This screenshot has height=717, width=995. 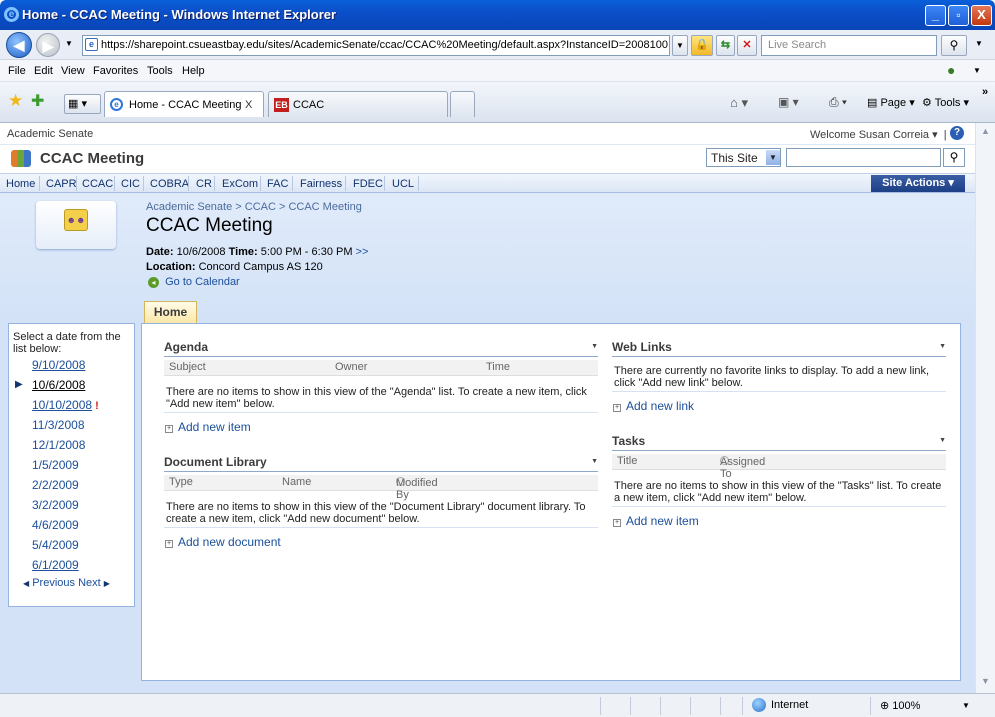 What do you see at coordinates (977, 70) in the screenshot?
I see `menu-overflow-icon: ▼` at bounding box center [977, 70].